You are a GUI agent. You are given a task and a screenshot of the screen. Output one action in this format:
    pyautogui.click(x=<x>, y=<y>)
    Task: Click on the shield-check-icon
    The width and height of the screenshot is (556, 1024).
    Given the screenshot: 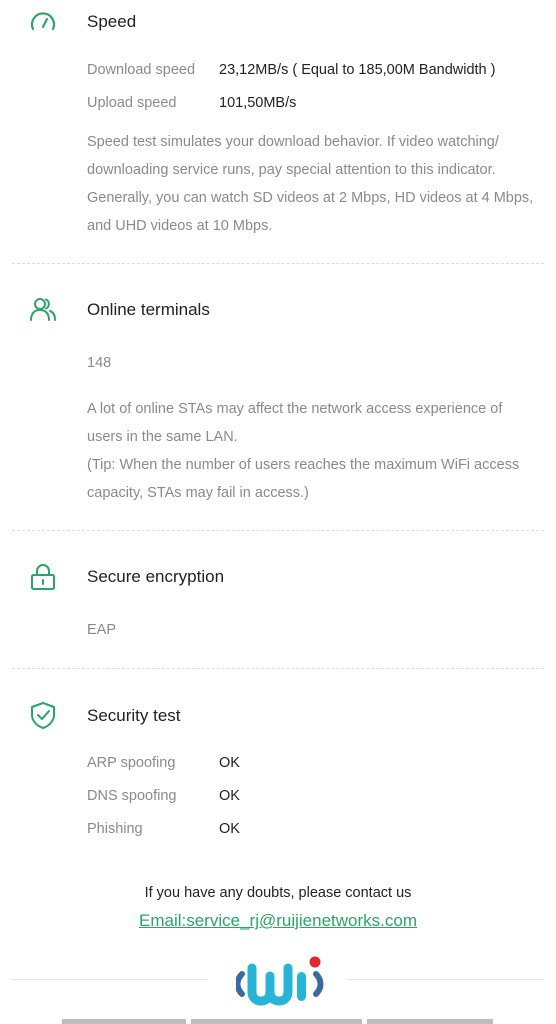 What is the action you would take?
    pyautogui.click(x=43, y=715)
    